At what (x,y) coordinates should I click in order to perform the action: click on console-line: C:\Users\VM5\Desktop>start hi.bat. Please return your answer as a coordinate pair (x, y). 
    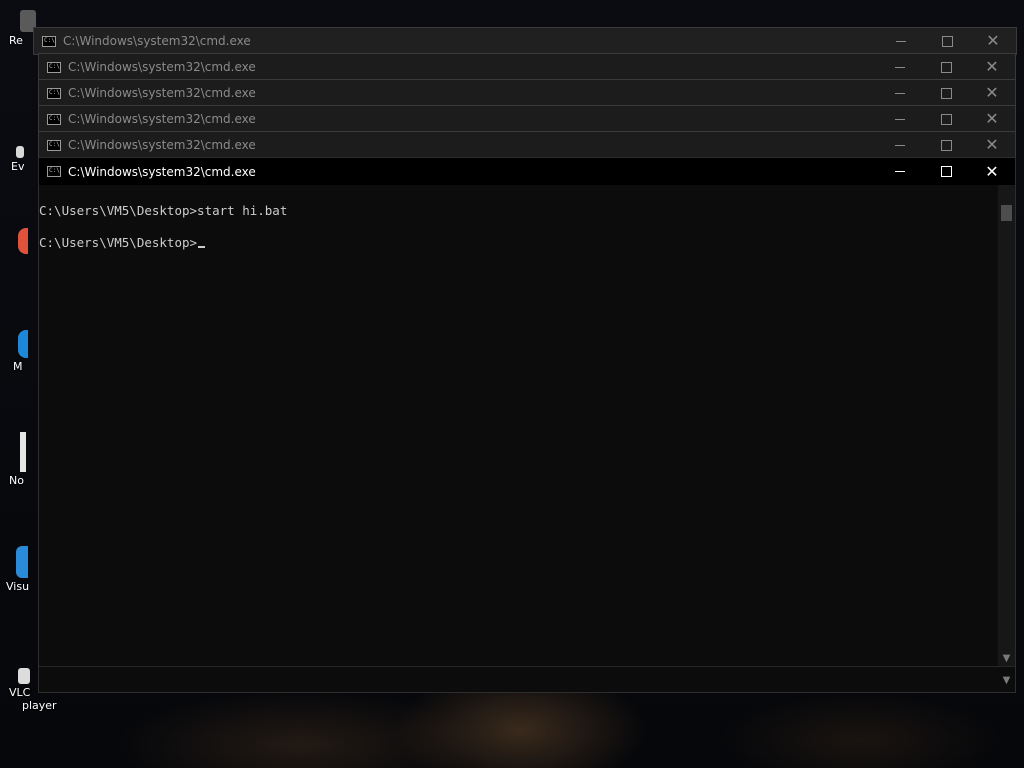
    Looking at the image, I should click on (163, 210).